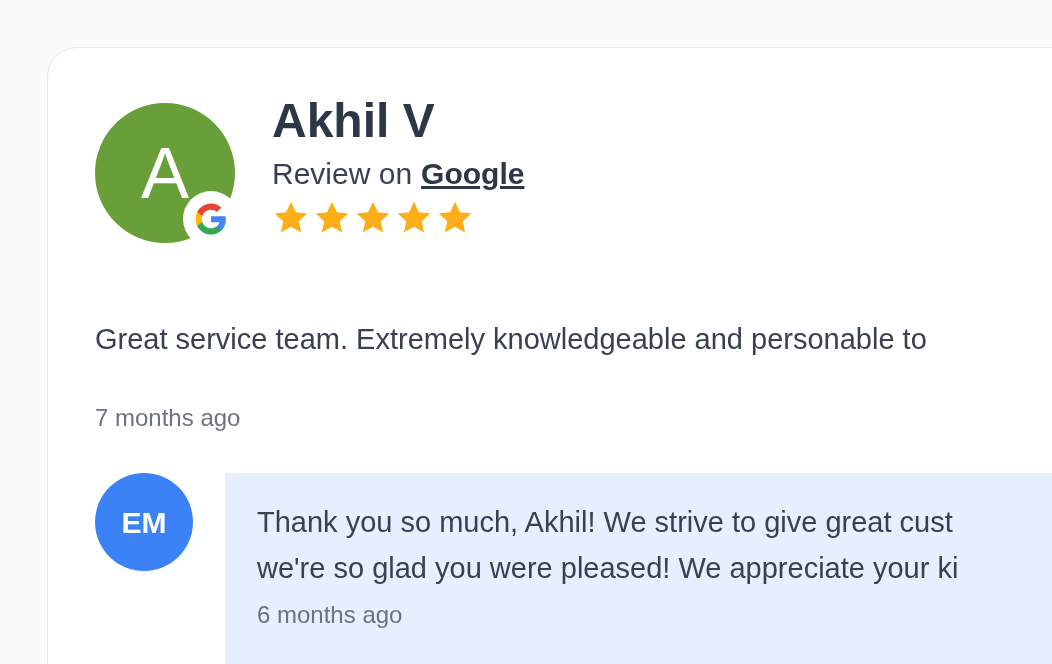 This screenshot has height=664, width=1052. I want to click on reply-time: 6 months ago, so click(330, 615).